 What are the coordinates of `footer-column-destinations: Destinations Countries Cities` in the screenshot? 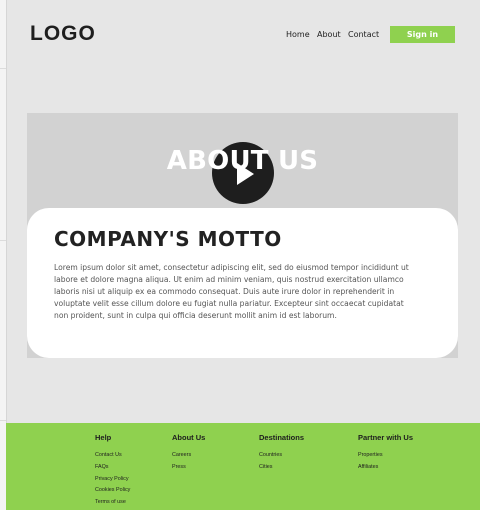 It's located at (281, 453).